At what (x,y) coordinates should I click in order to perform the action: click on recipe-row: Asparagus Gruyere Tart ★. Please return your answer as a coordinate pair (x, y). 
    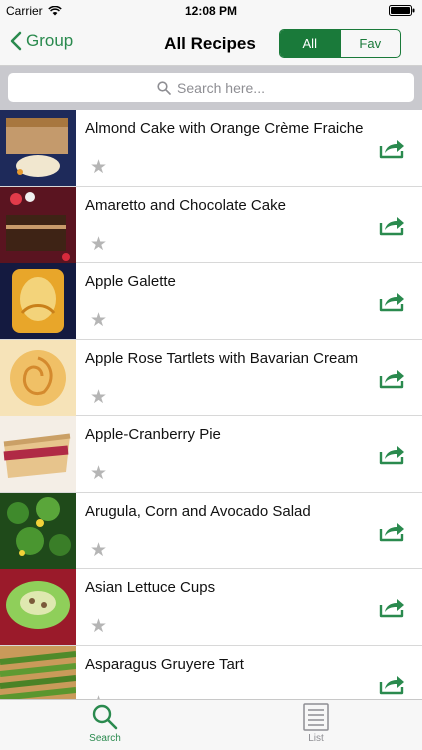
    Looking at the image, I should click on (211, 672).